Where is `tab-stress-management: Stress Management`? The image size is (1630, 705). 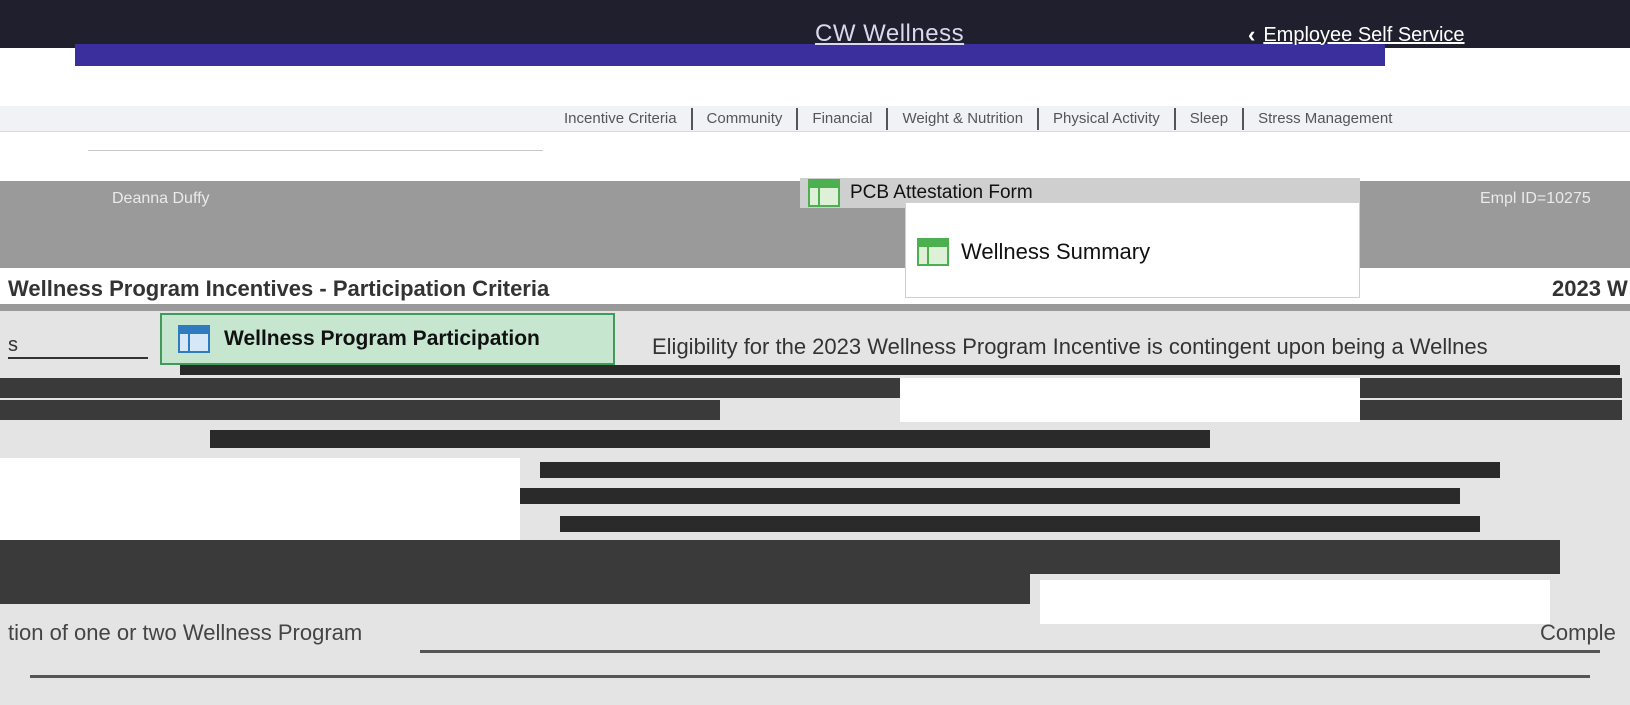
tab-stress-management: Stress Management is located at coordinates (1325, 119).